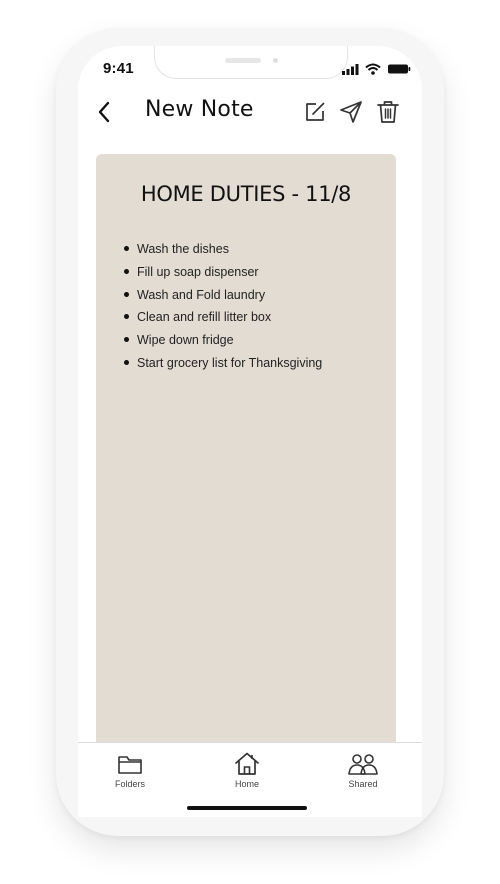 This screenshot has height=884, width=500. I want to click on list-item: Wash the dishes, so click(223, 252).